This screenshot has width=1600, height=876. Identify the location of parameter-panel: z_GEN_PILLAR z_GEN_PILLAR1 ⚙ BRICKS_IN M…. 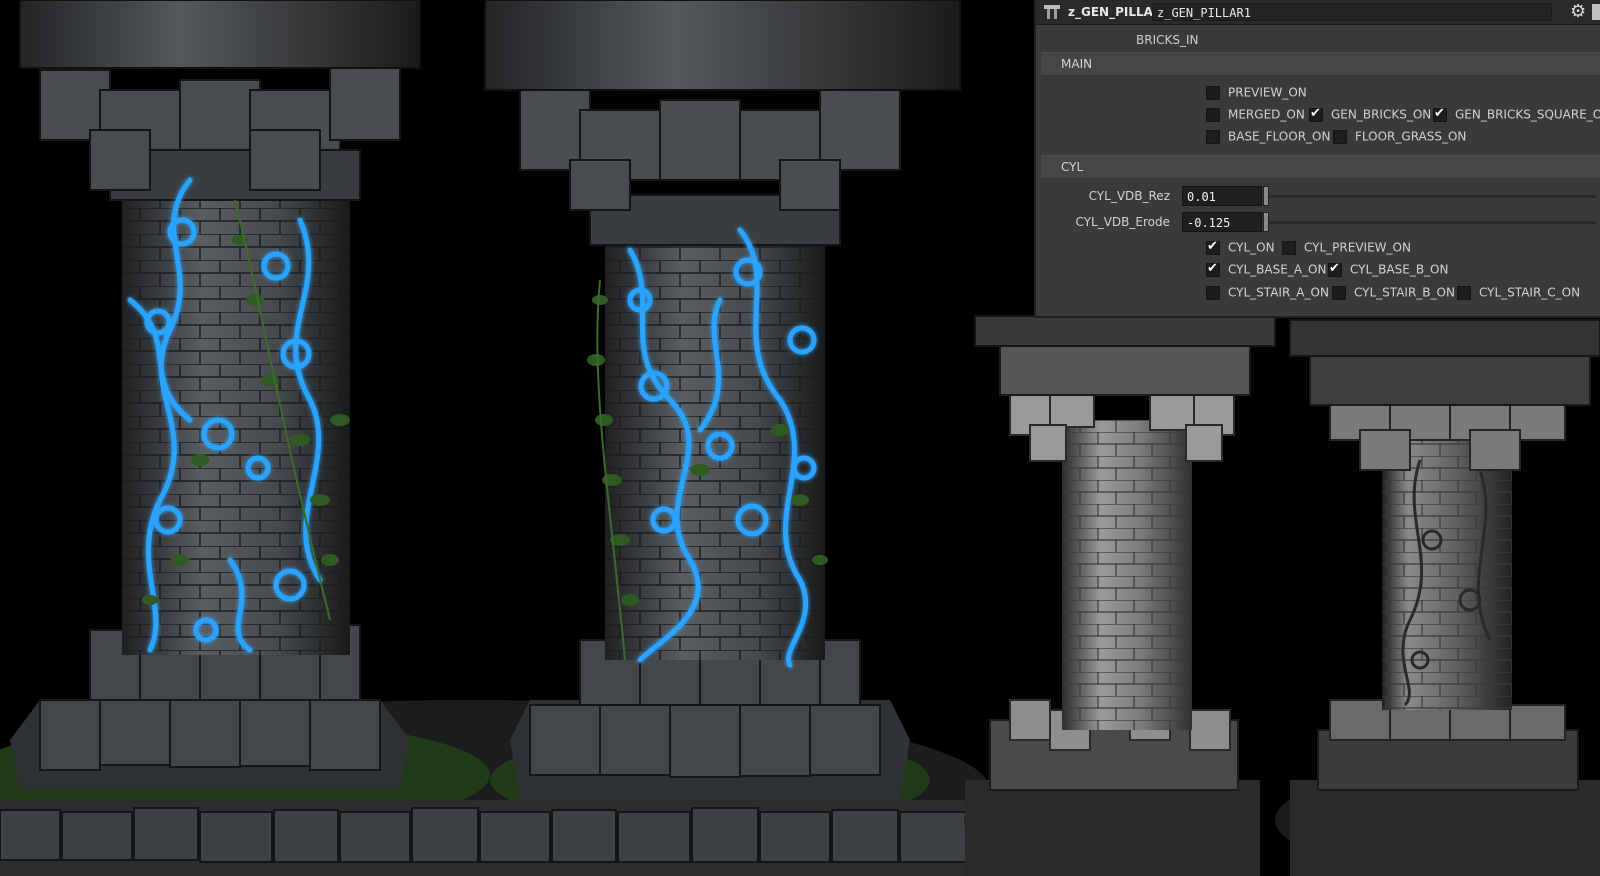
(1317, 159).